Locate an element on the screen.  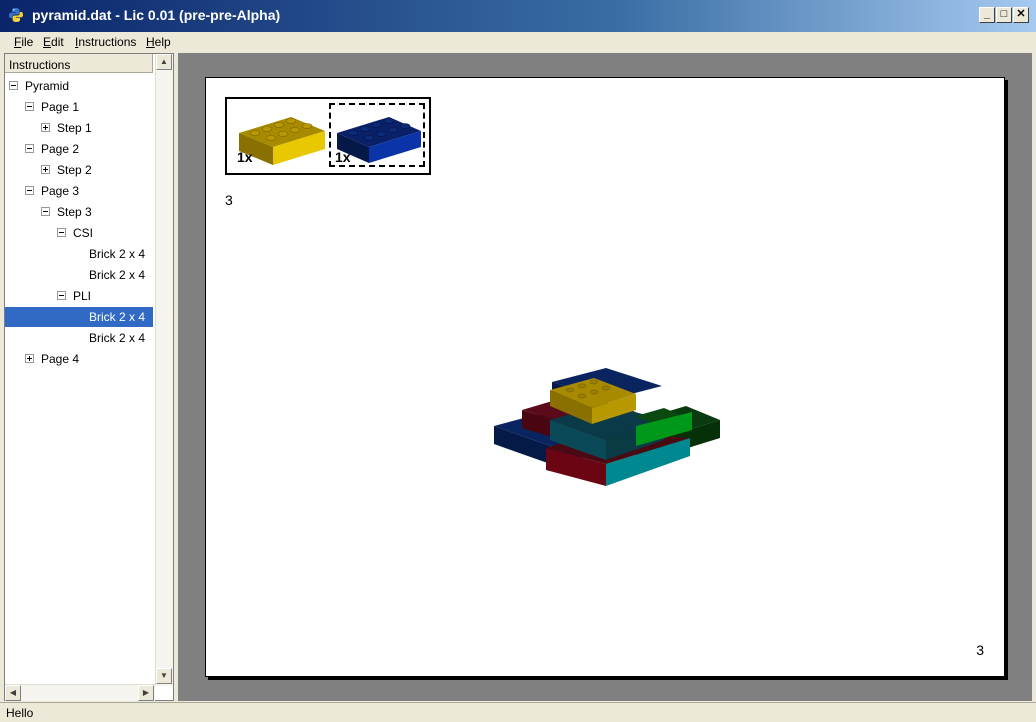
tree-item-label: Page 4 is located at coordinates (60, 359).